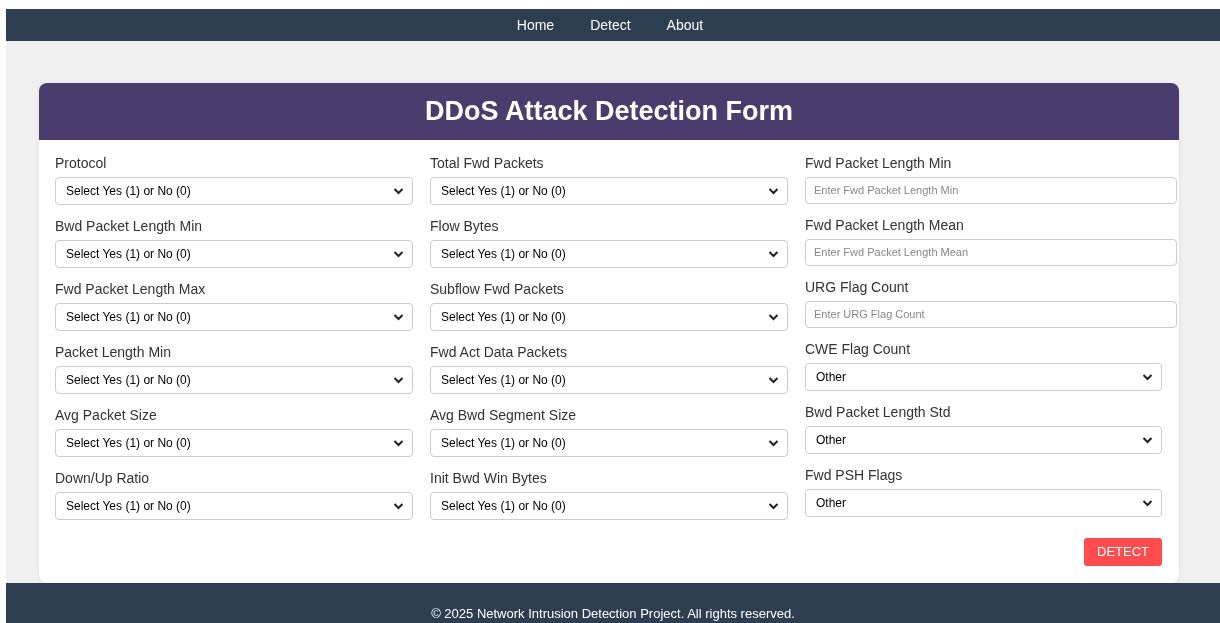 Image resolution: width=1220 pixels, height=623 pixels. I want to click on input-field: Enter Fwd Packet Length Mean, so click(991, 252).